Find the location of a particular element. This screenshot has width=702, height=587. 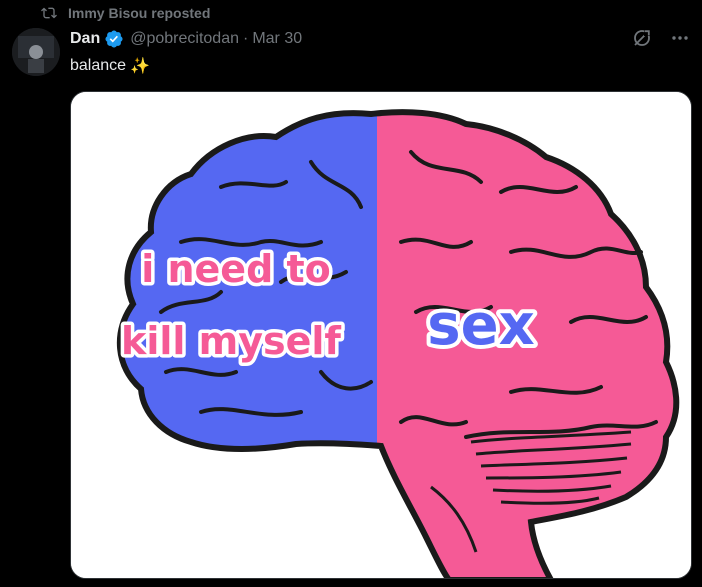

tweet-text: balance ✨ is located at coordinates (110, 66).